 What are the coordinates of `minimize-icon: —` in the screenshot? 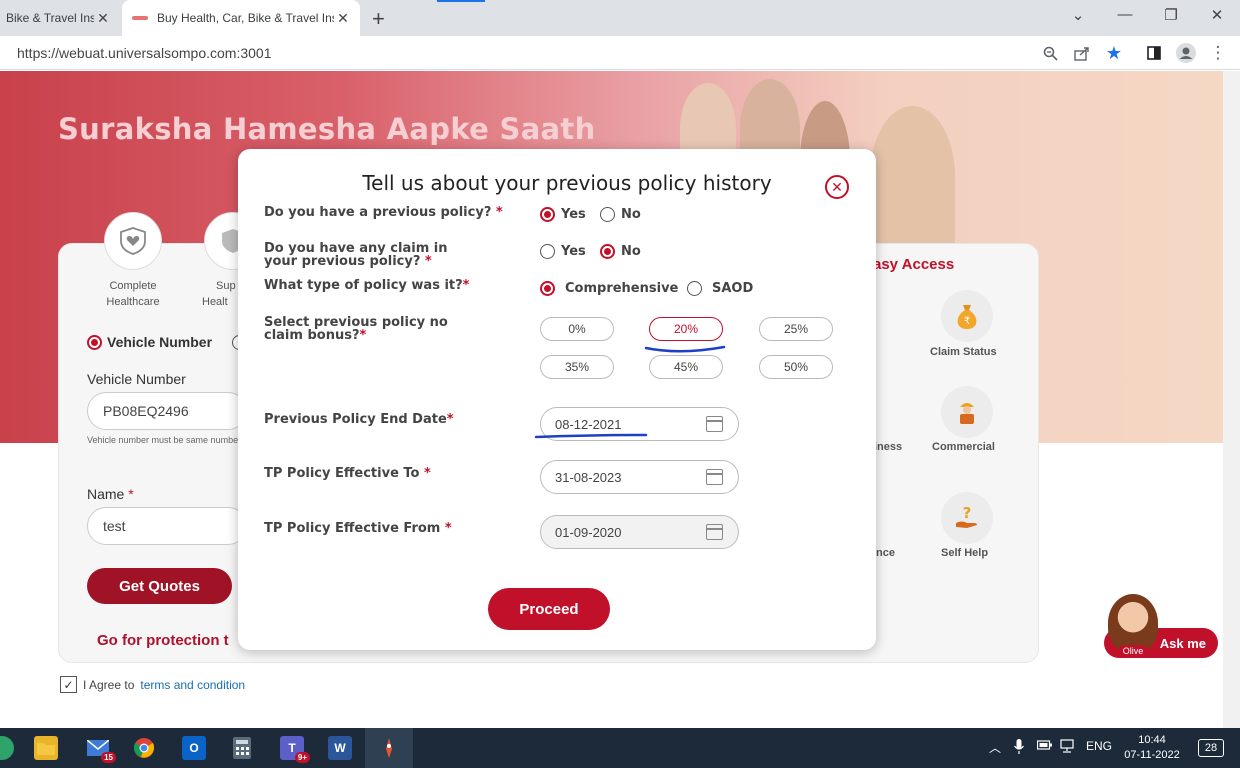 It's located at (1125, 14).